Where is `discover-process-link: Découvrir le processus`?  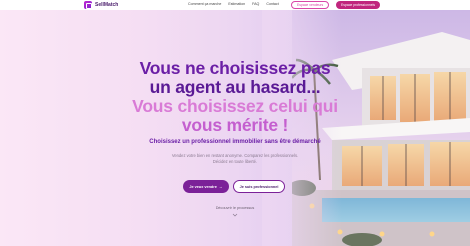
discover-process-link: Découvrir le processus is located at coordinates (235, 208).